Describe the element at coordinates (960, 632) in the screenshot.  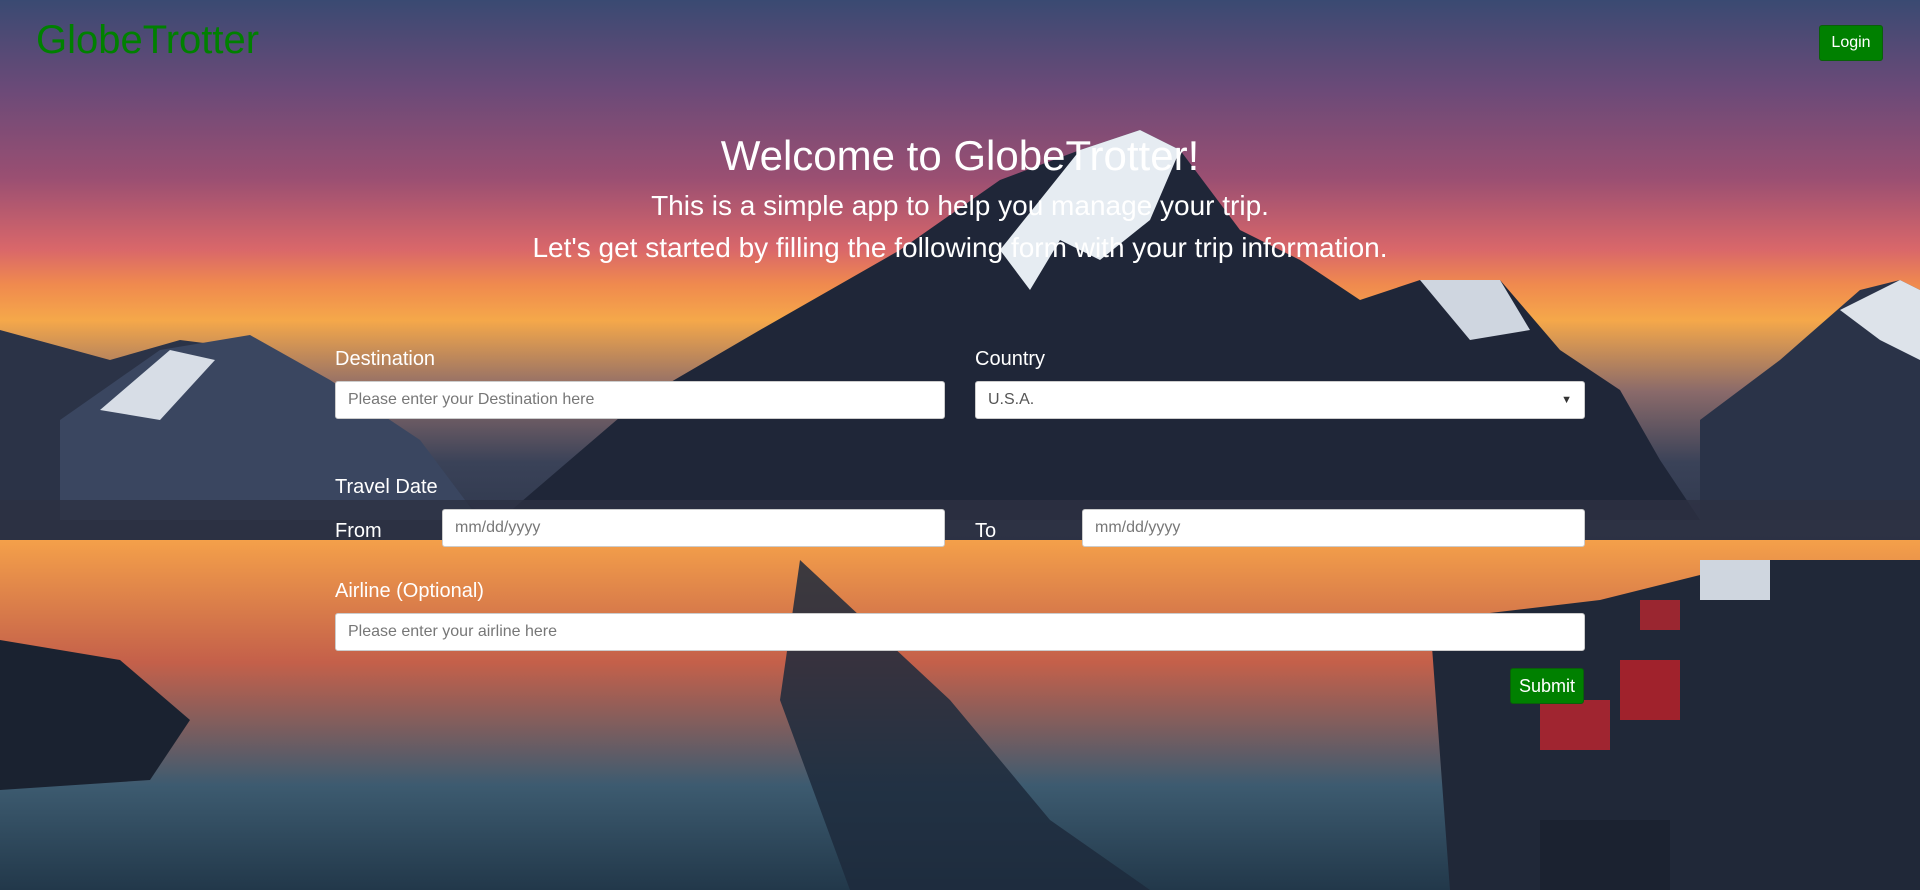
I see `airline-input` at that location.